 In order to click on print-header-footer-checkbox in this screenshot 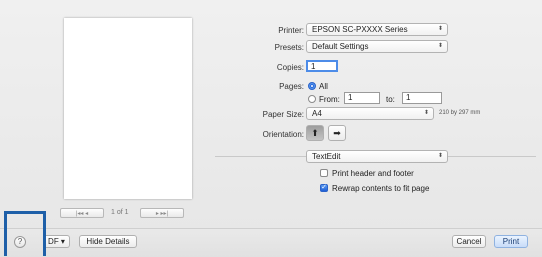, I will do `click(324, 173)`.